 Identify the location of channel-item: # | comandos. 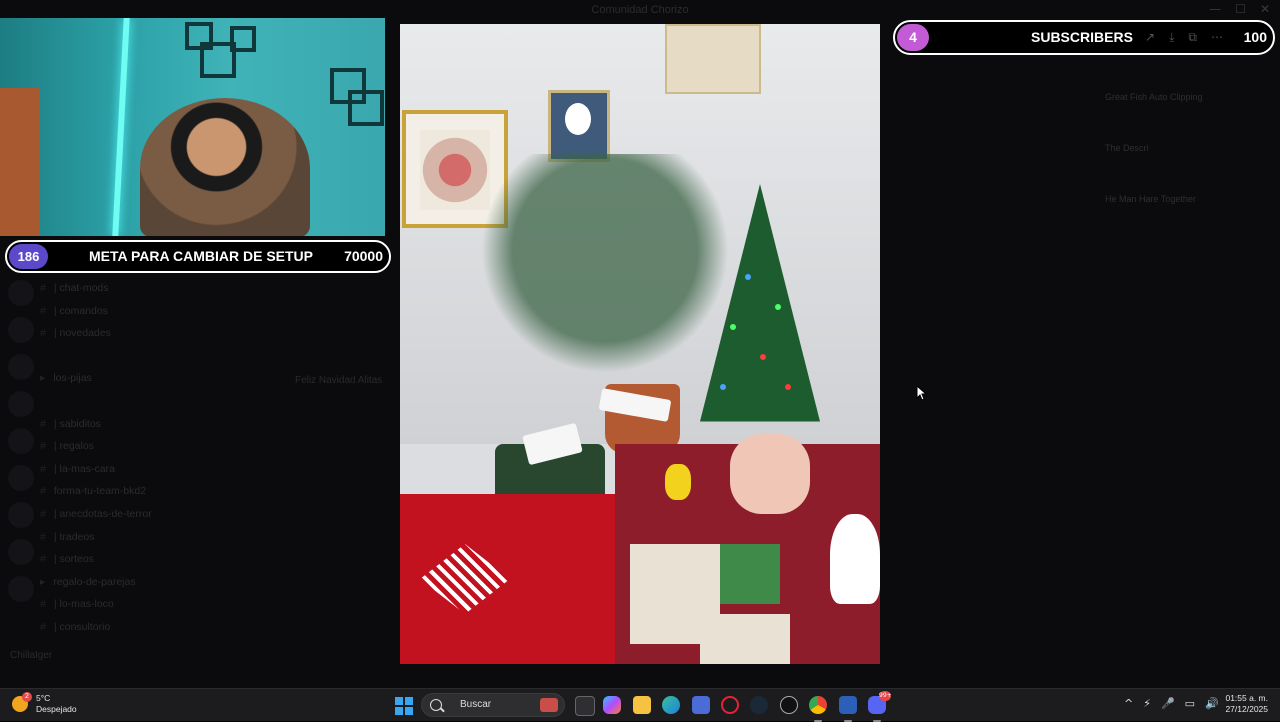
(165, 316).